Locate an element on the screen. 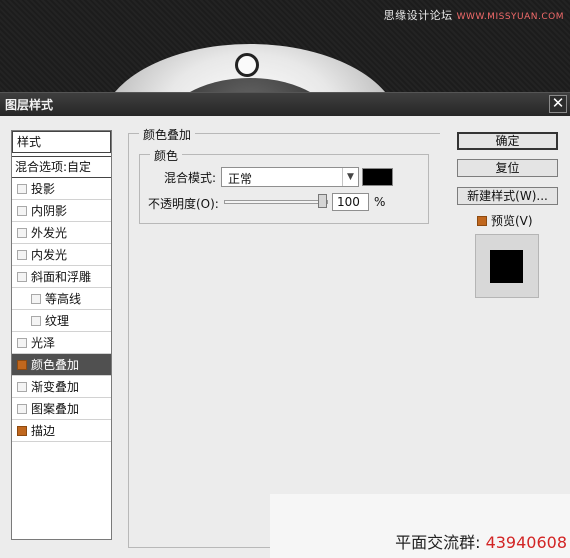 The image size is (570, 558). effect-item: 外发光 is located at coordinates (61, 233).